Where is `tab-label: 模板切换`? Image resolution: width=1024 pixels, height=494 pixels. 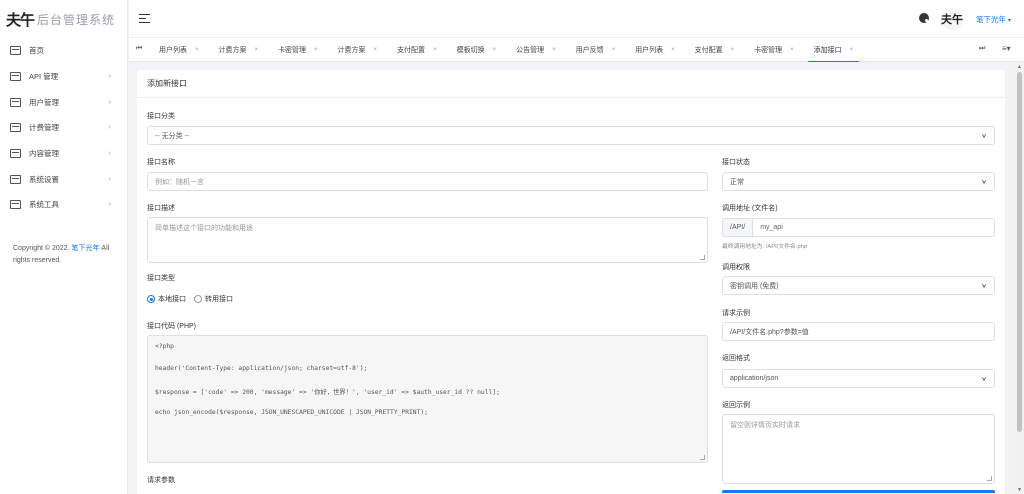
tab-label: 模板切换 is located at coordinates (470, 50).